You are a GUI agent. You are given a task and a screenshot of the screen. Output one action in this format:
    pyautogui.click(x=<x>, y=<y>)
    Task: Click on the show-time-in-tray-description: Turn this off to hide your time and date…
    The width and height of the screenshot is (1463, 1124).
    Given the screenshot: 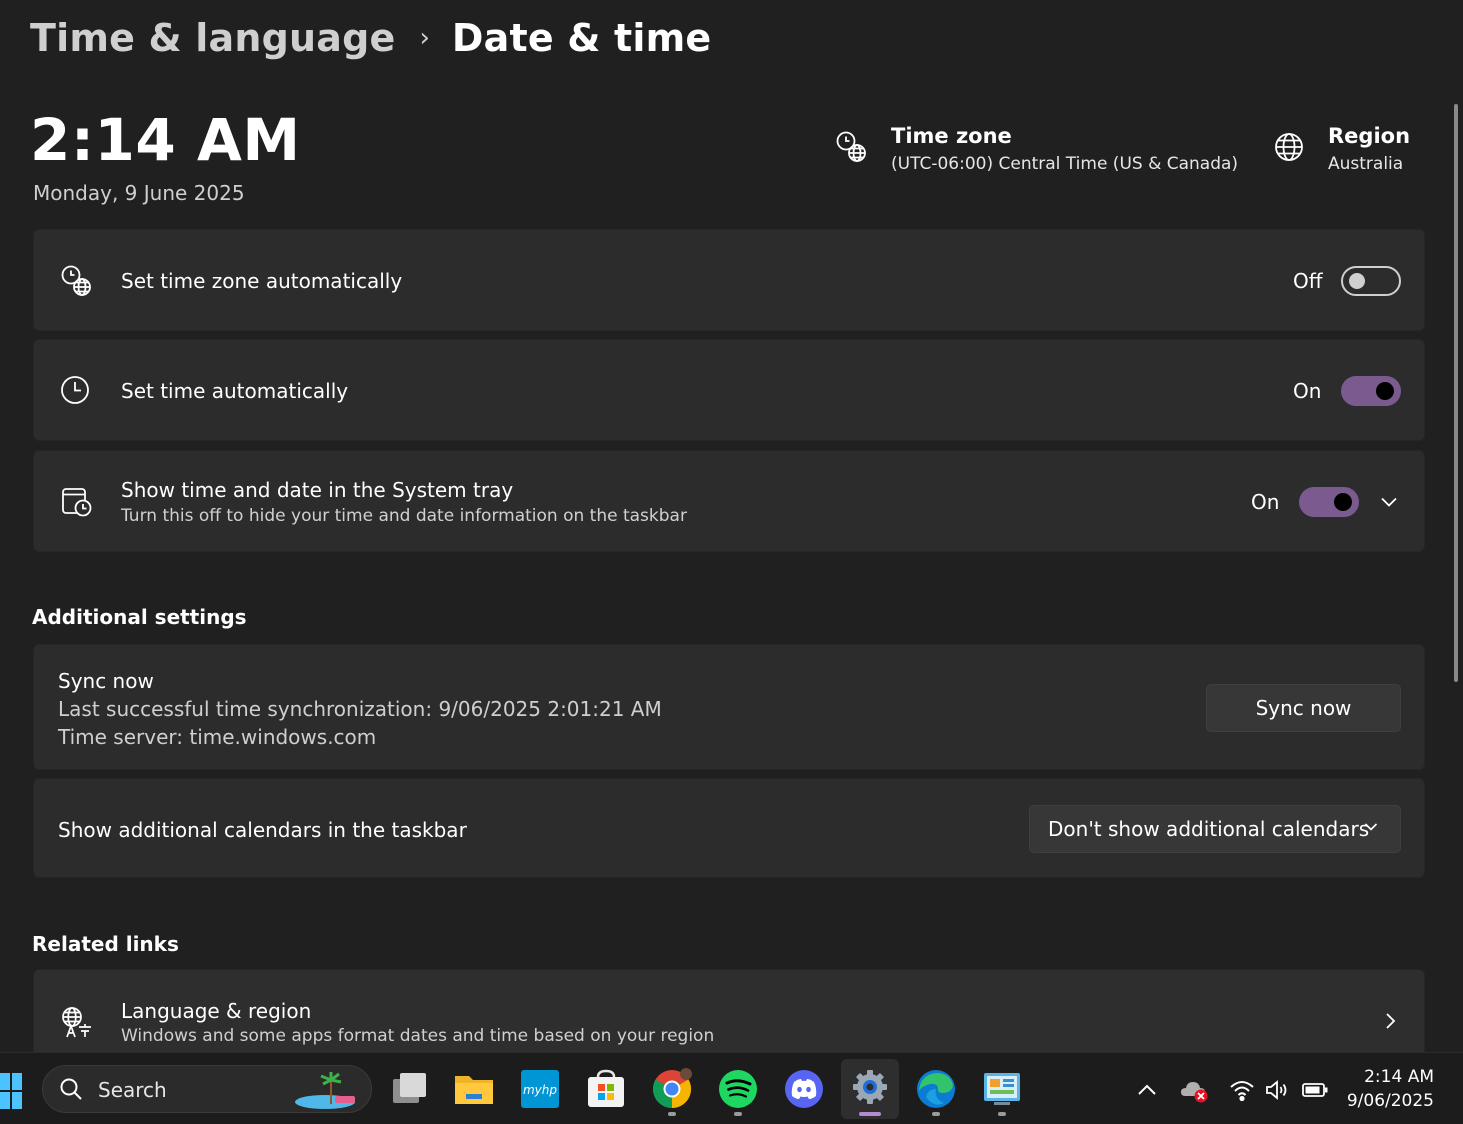 What is the action you would take?
    pyautogui.click(x=404, y=516)
    